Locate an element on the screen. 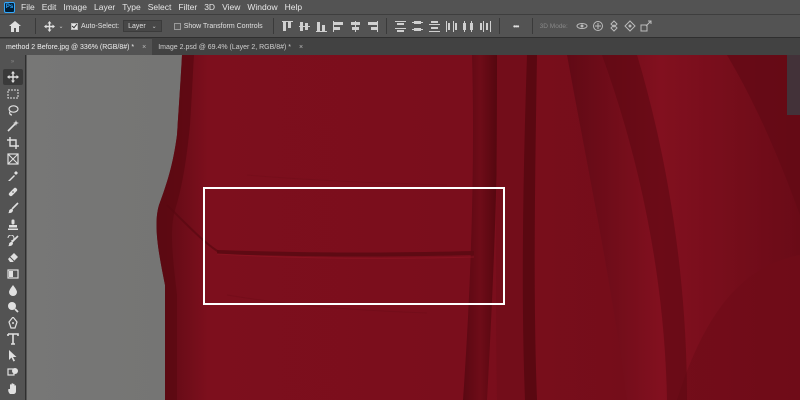  crop-tool-button is located at coordinates (13, 143).